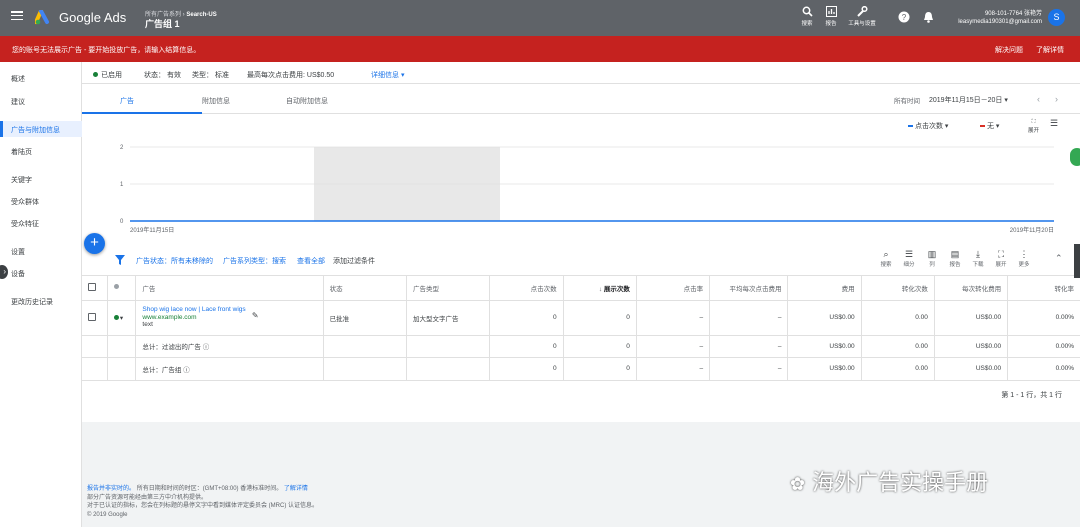  I want to click on col-clicks: 点击次数, so click(526, 288).